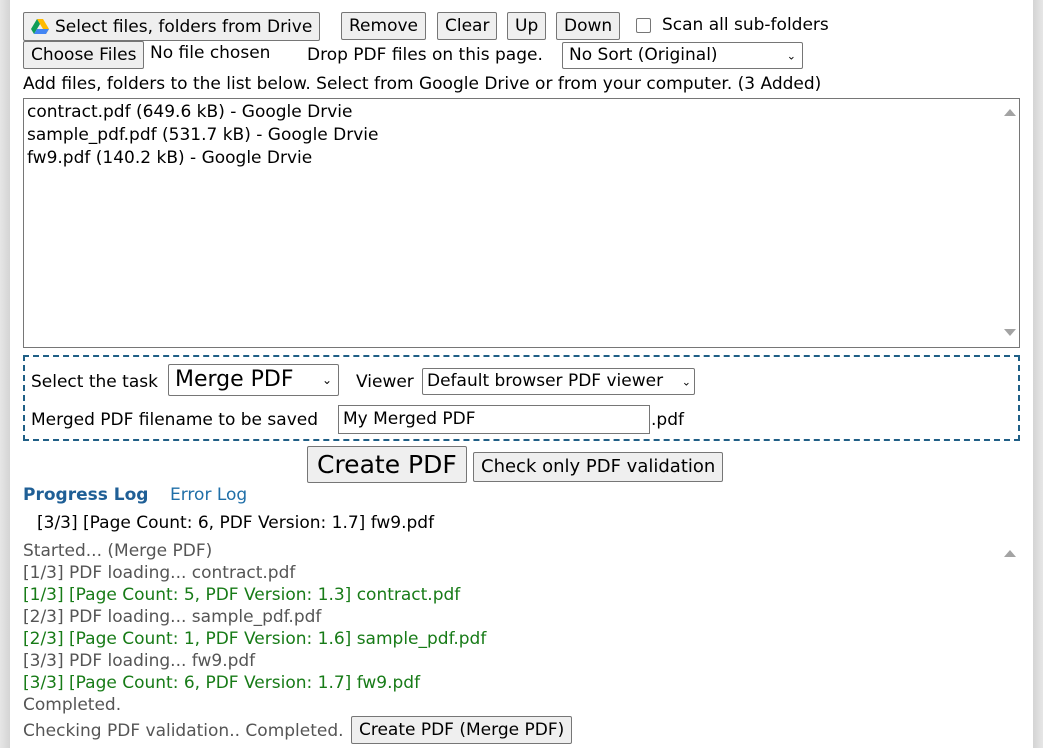  What do you see at coordinates (409, 419) in the screenshot?
I see `filename-input-value: My Merged PDF` at bounding box center [409, 419].